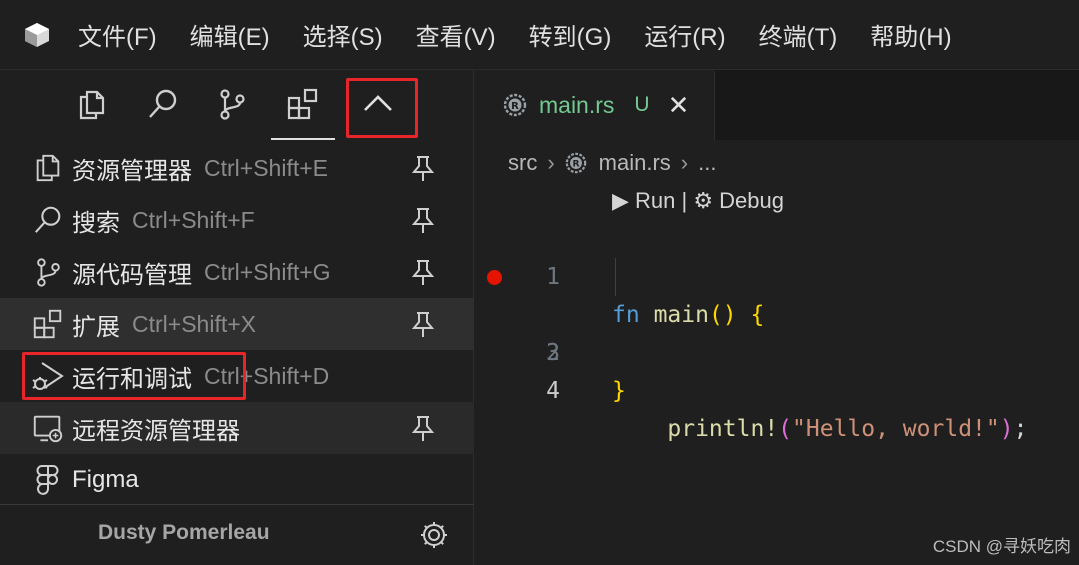 Image resolution: width=1079 pixels, height=565 pixels. I want to click on breadcrumb-file: main.rs, so click(635, 163).